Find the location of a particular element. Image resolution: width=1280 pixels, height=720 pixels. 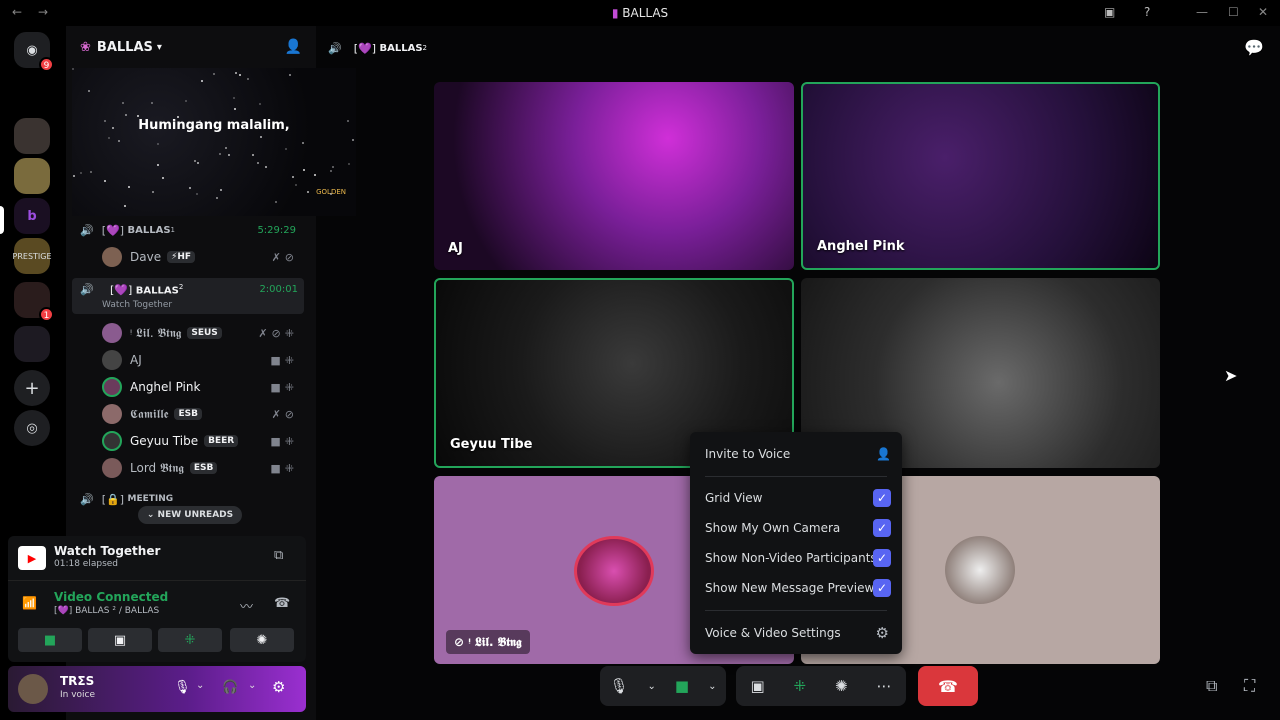

voice-status: Video Connected is located at coordinates (111, 597).